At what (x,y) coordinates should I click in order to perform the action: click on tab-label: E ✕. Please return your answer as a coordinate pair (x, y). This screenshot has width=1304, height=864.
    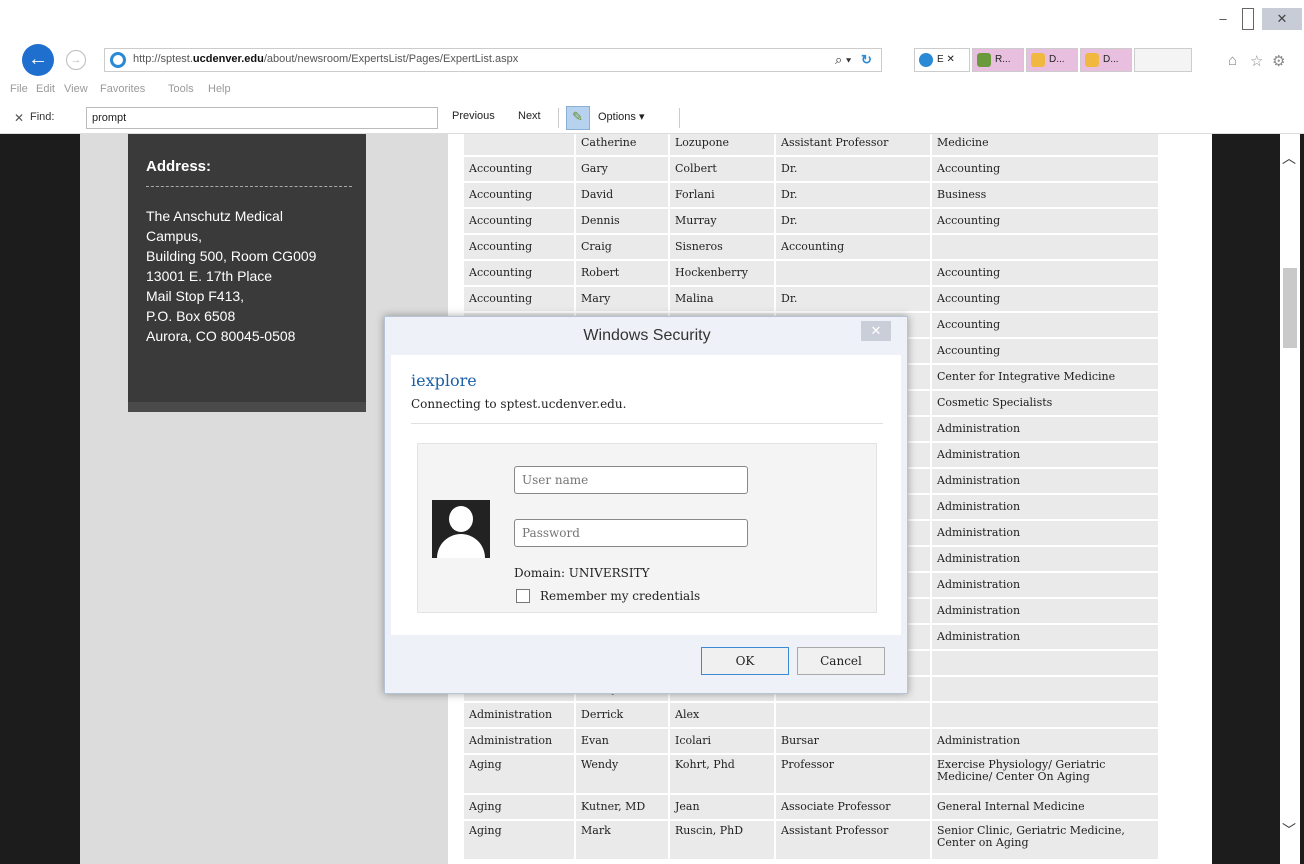
    Looking at the image, I should click on (946, 59).